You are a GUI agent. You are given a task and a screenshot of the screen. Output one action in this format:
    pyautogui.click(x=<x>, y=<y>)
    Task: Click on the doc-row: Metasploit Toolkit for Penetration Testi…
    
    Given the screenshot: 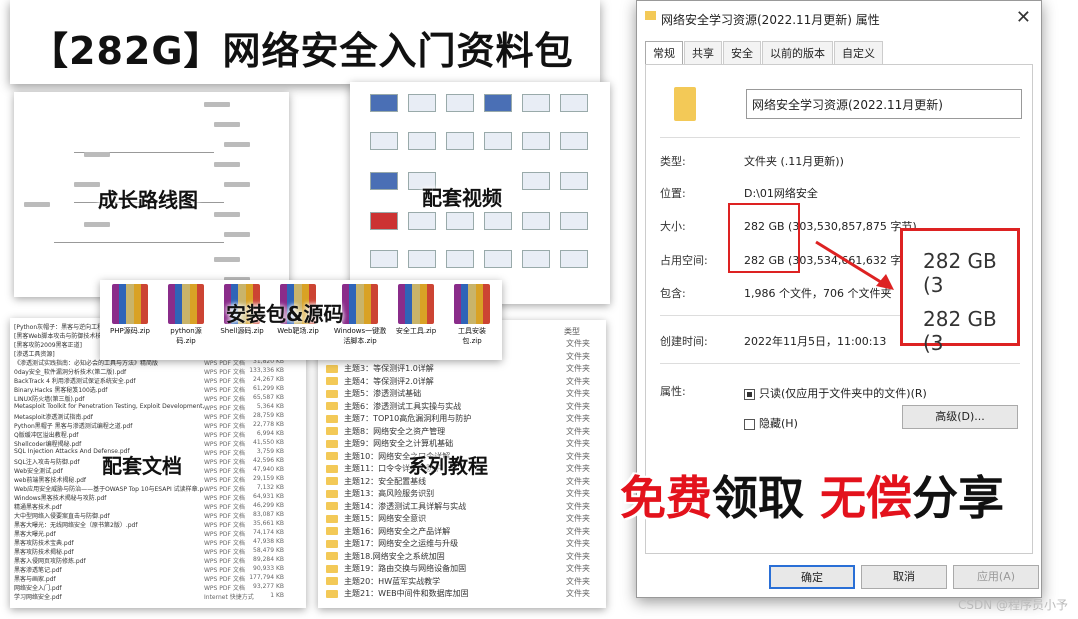 What is the action you would take?
    pyautogui.click(x=149, y=407)
    